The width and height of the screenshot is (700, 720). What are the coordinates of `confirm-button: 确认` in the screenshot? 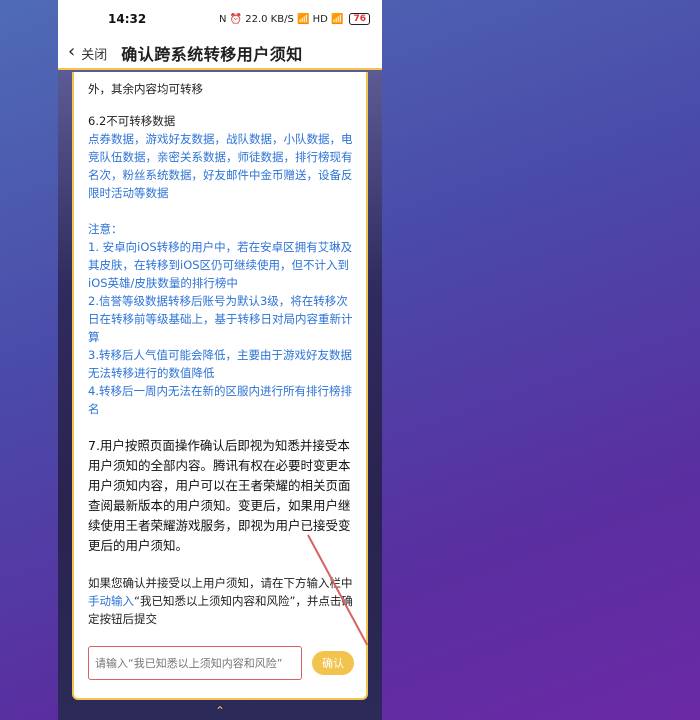 It's located at (333, 663).